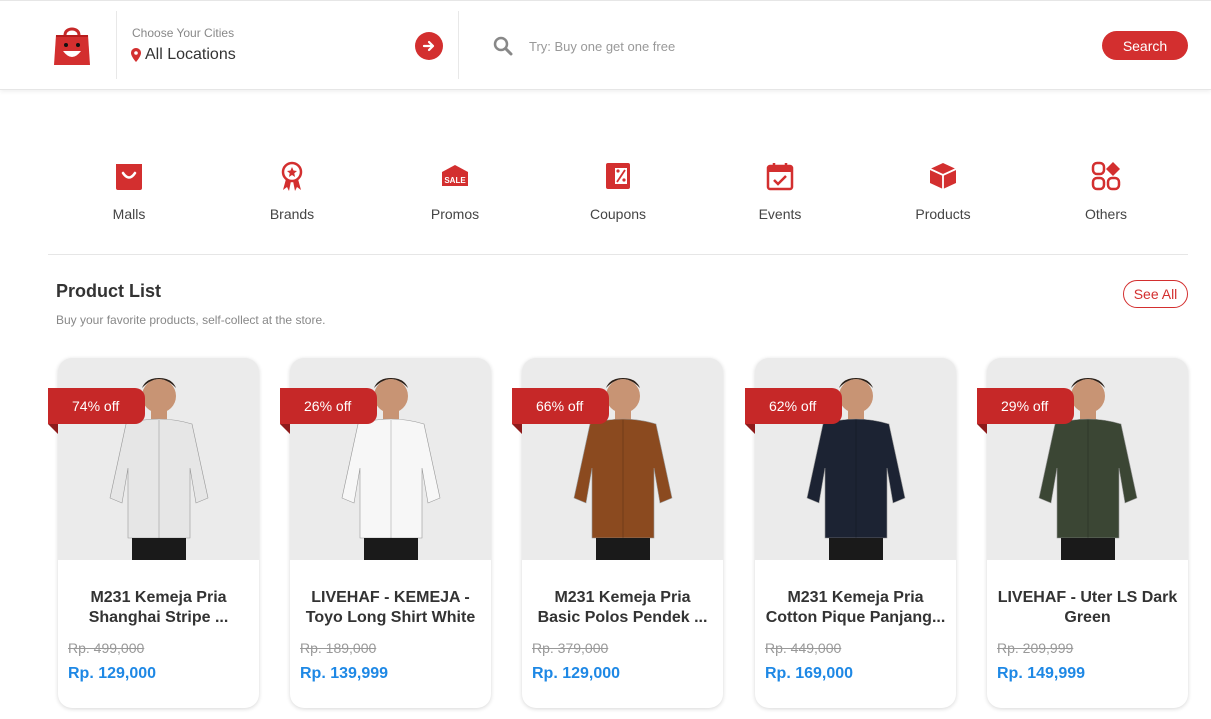  I want to click on discount-badge: 62% off, so click(793, 406).